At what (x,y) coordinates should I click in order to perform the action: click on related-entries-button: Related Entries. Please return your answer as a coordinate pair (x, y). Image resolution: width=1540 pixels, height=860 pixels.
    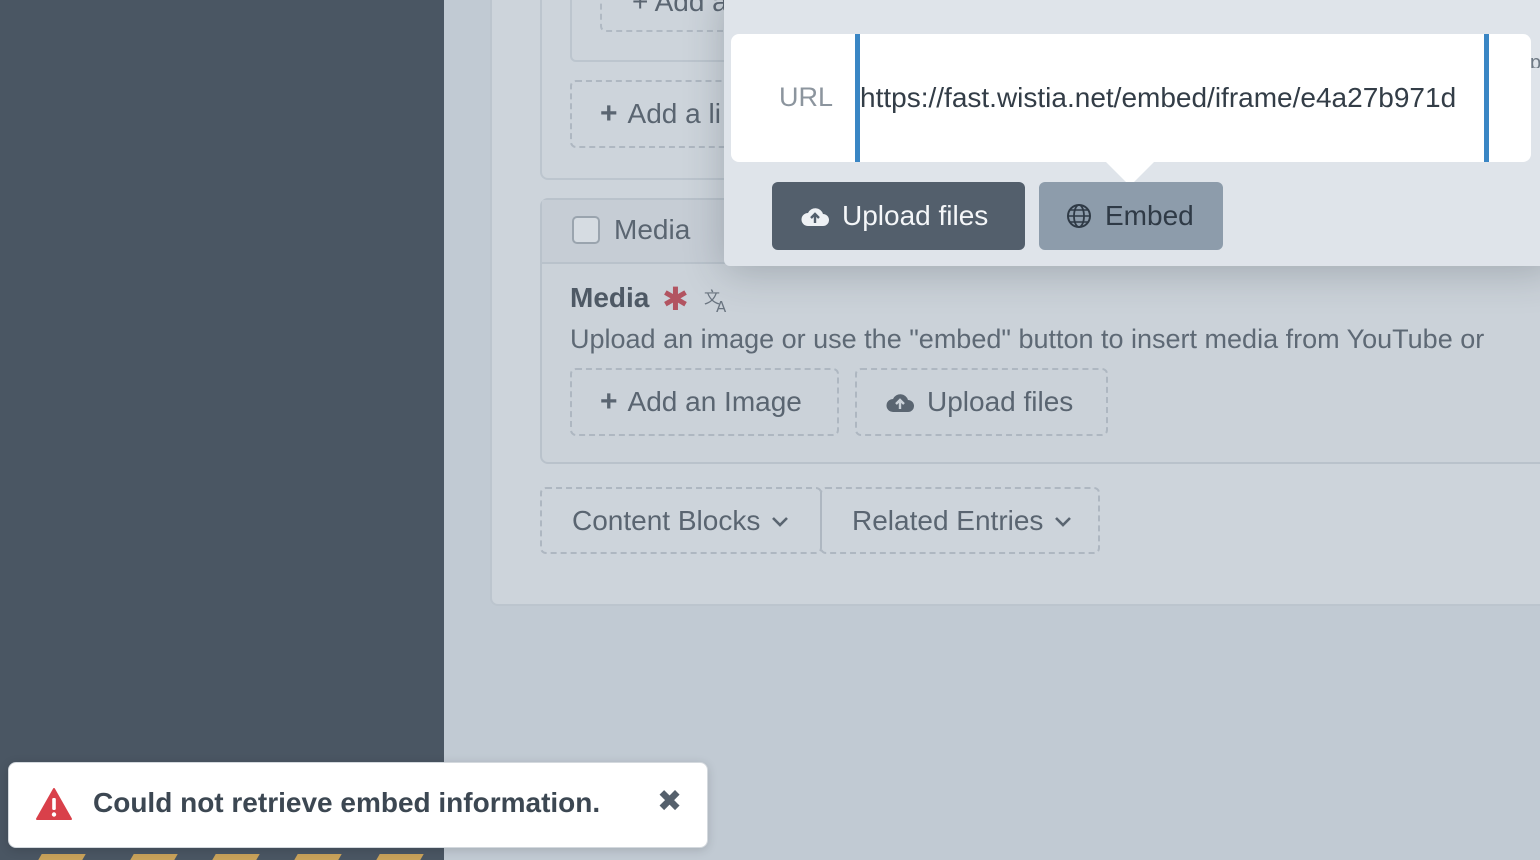
    Looking at the image, I should click on (960, 520).